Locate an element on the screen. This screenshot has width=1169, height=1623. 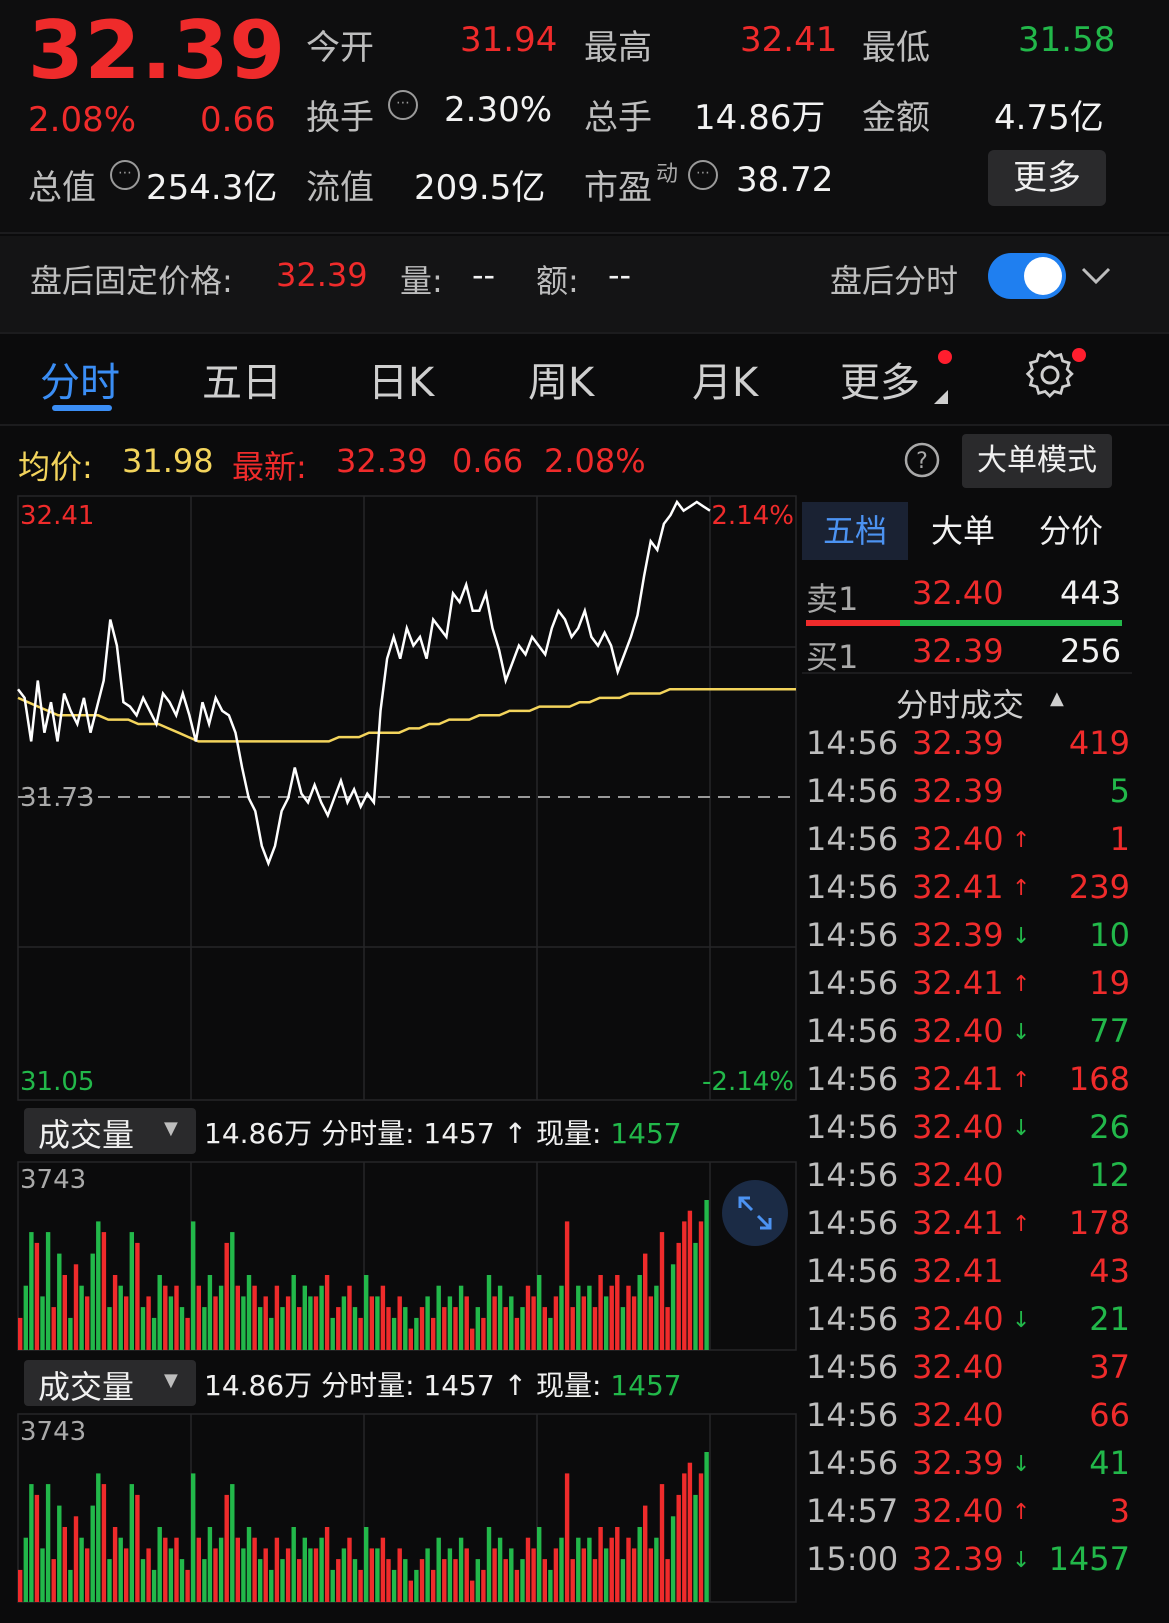
pct-bottom-label: -2.14% is located at coordinates (748, 1082).